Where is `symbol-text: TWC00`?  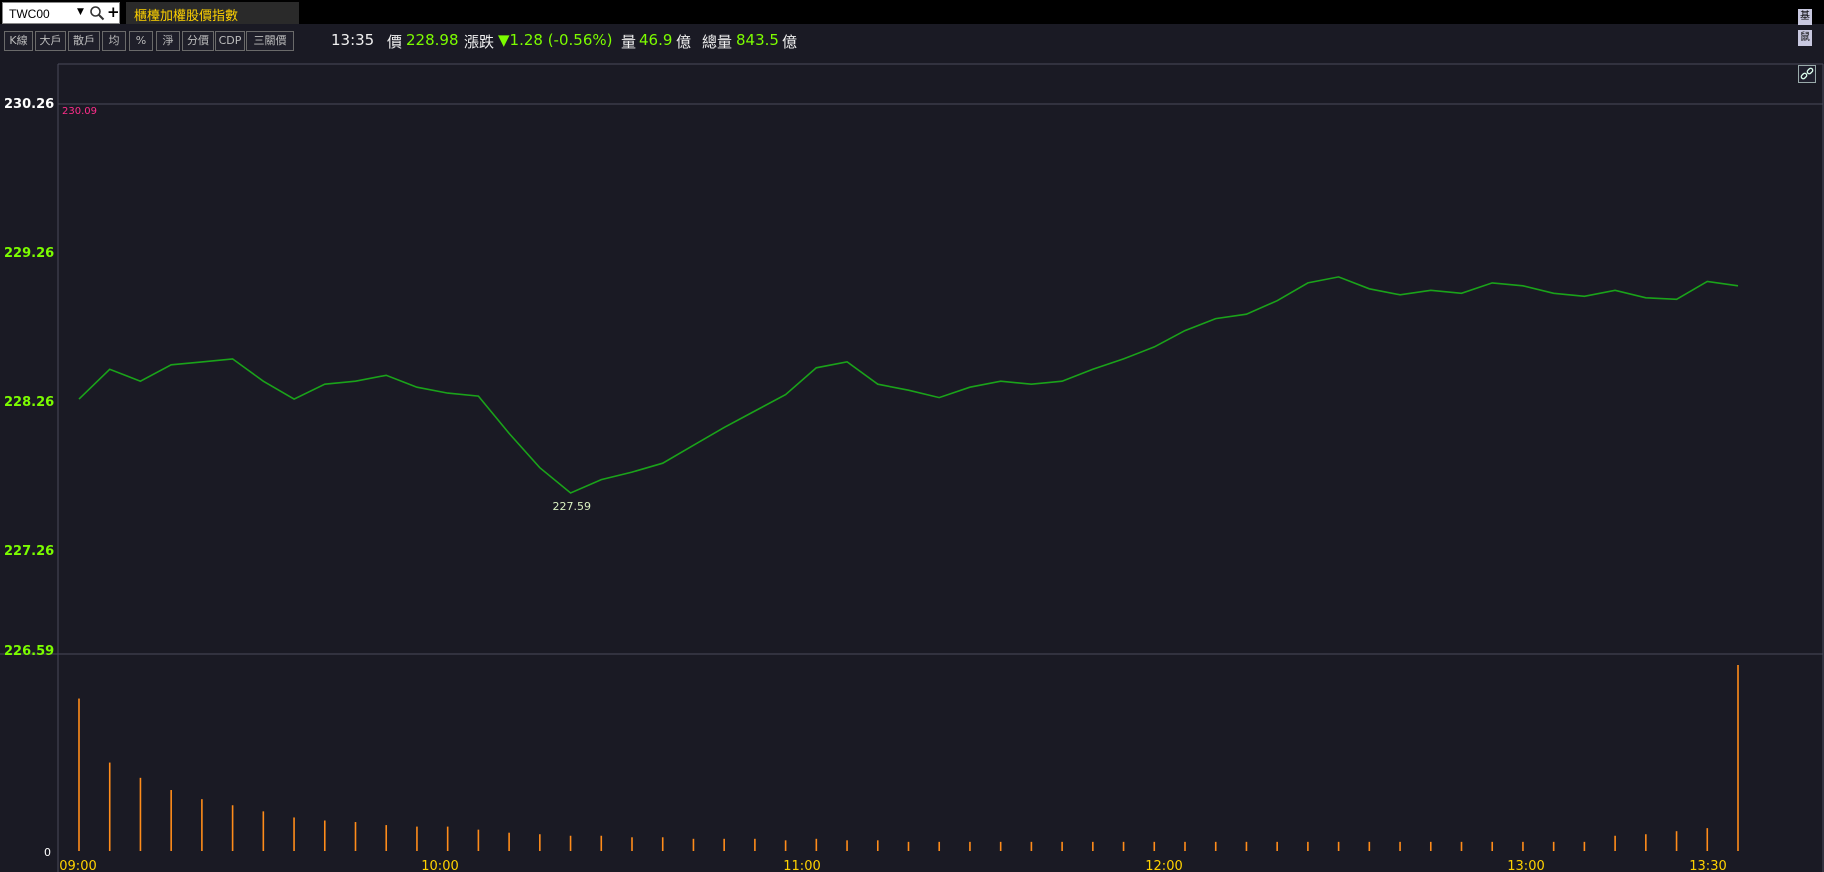 symbol-text: TWC00 is located at coordinates (29, 14).